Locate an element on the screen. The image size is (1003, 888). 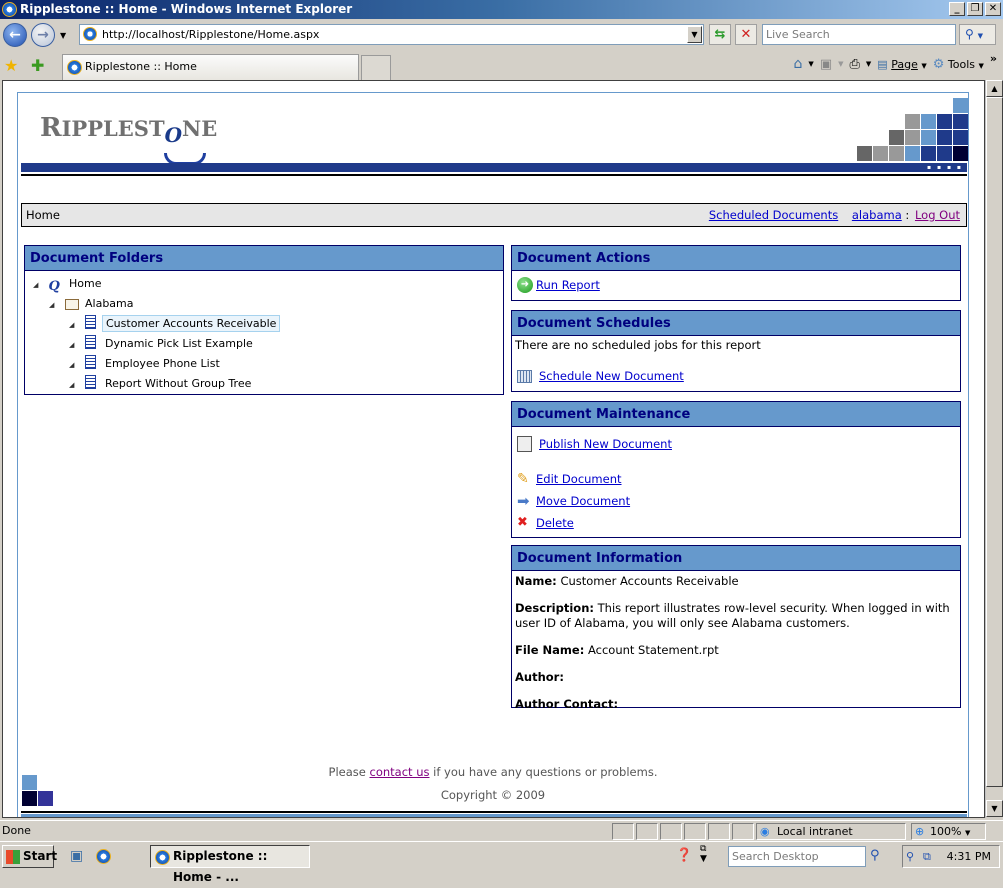
zoom-icon: ⊕ is located at coordinates (920, 831).